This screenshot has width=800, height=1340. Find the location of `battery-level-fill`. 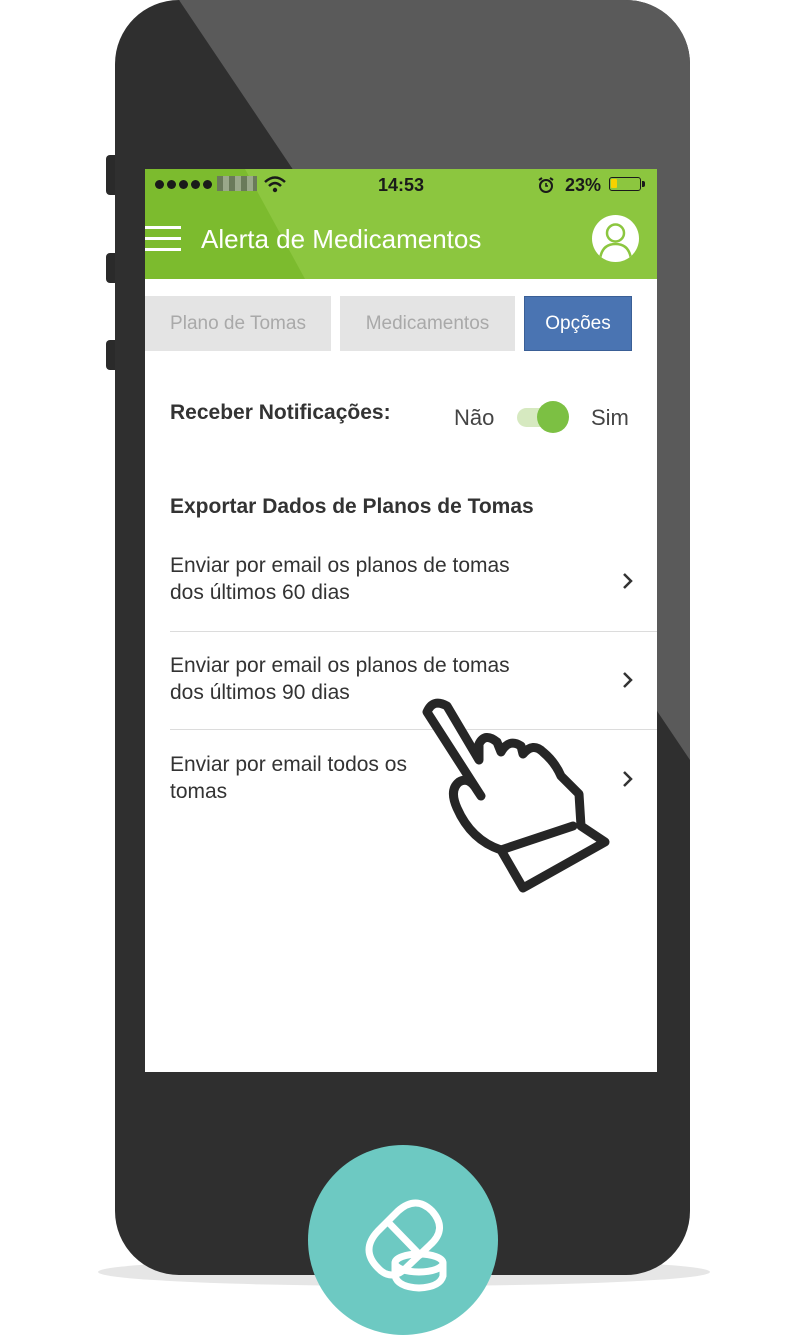

battery-level-fill is located at coordinates (614, 183).